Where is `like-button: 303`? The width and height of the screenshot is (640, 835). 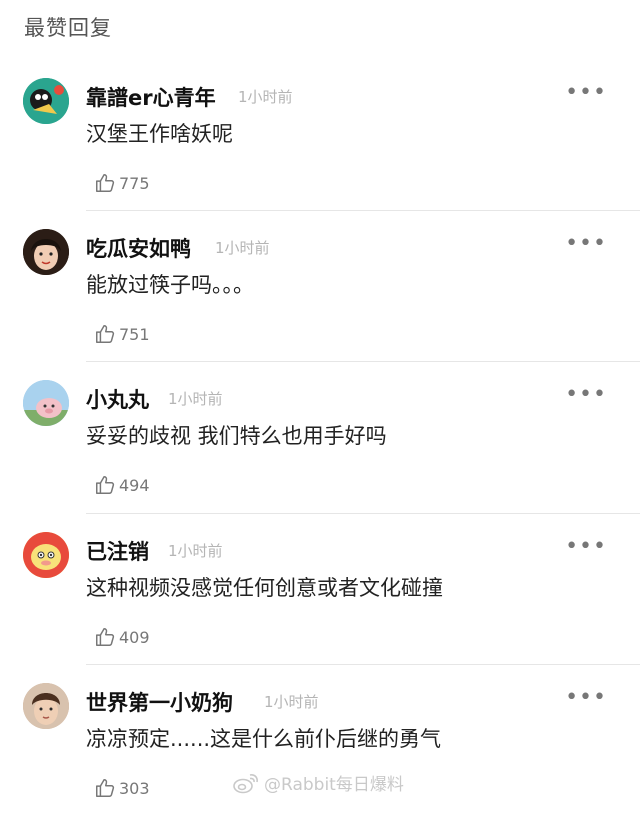
like-button: 303 is located at coordinates (122, 788).